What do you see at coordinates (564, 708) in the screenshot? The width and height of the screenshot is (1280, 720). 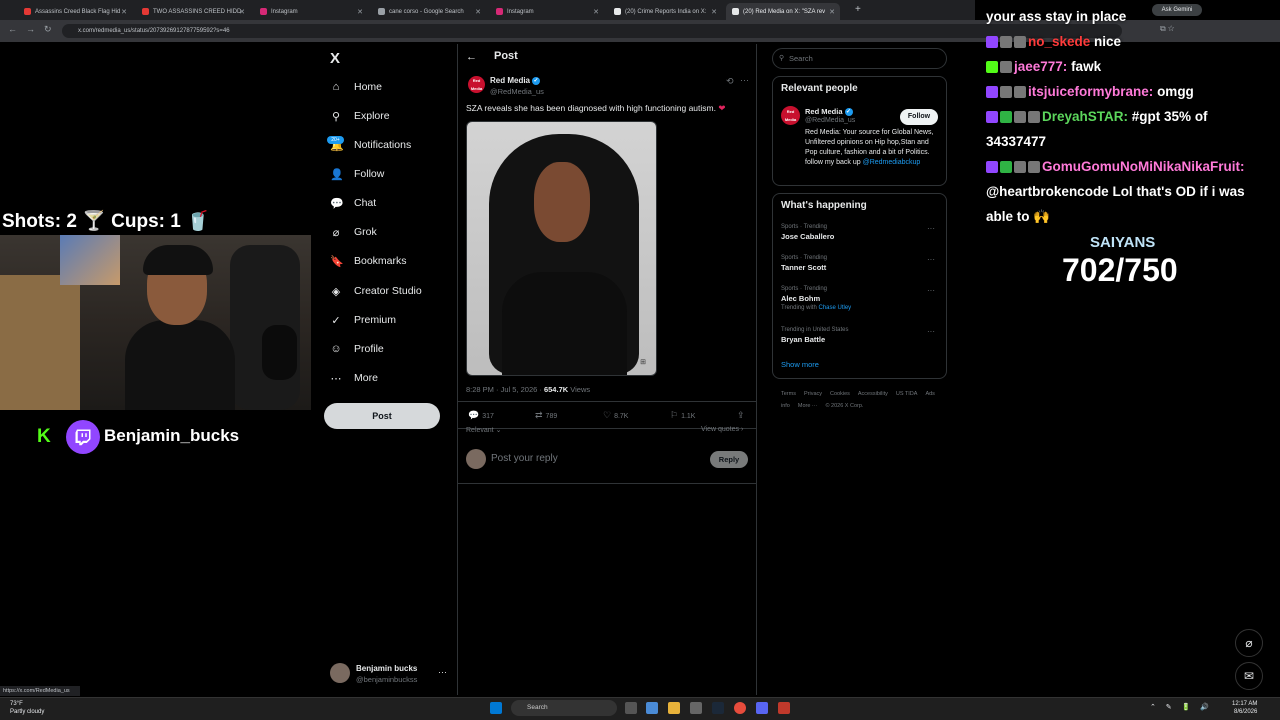 I see `taskbar-search: Search` at bounding box center [564, 708].